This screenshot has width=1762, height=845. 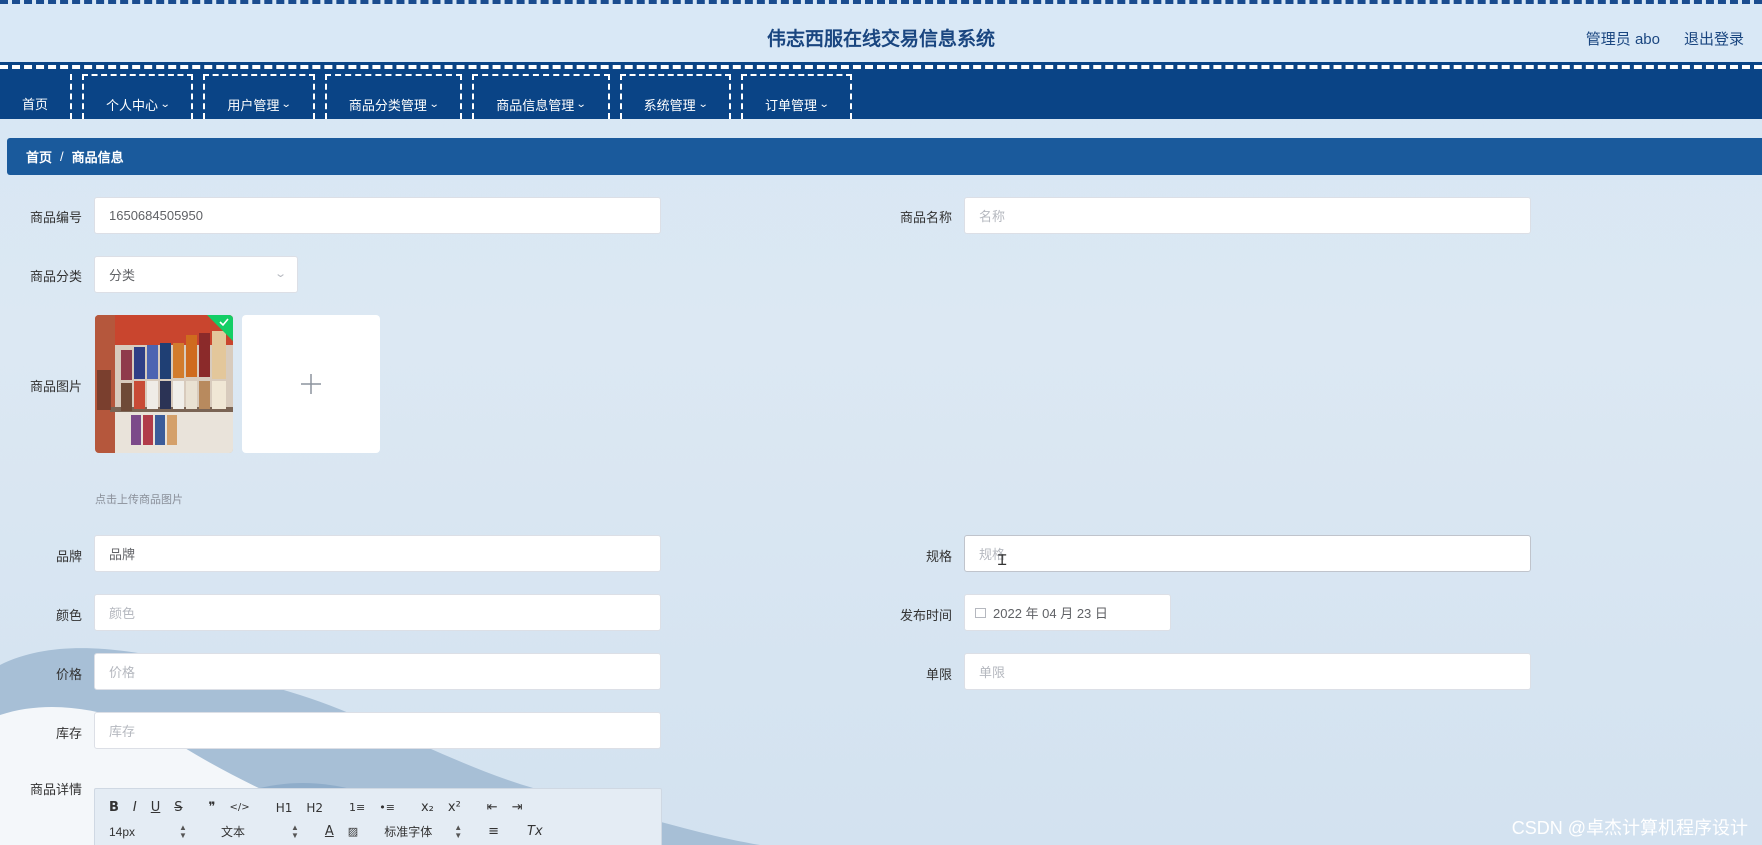 I want to click on blockquote-button: ❞, so click(x=212, y=807).